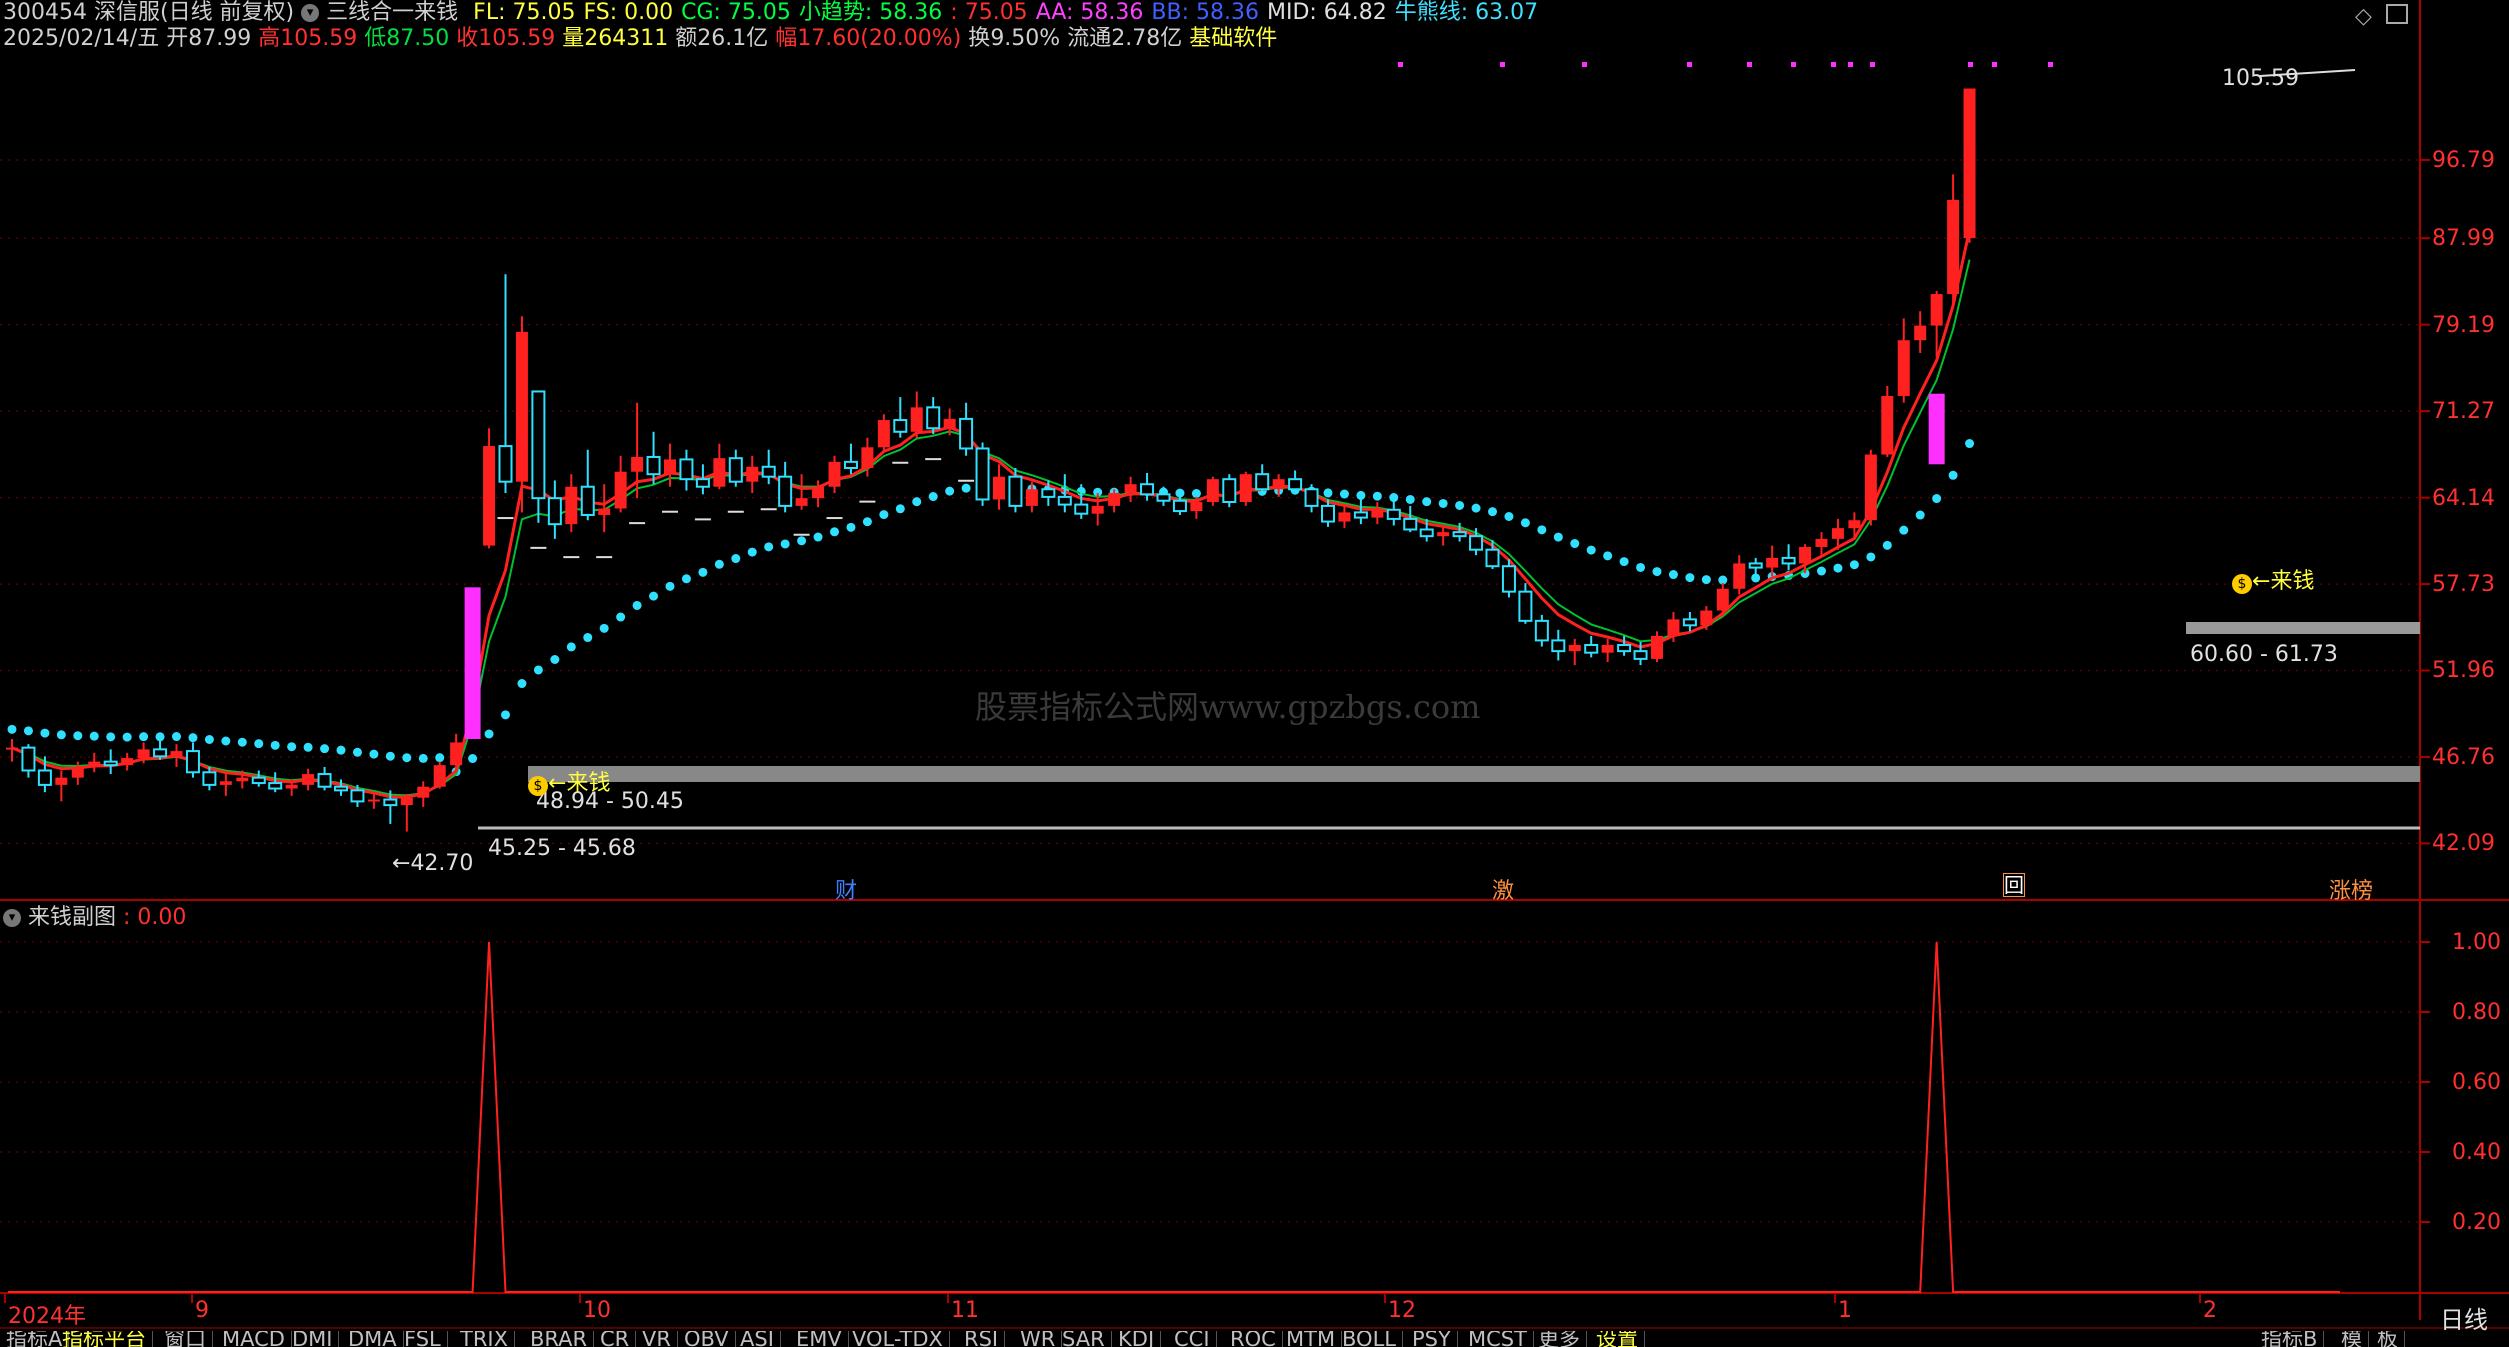 The height and width of the screenshot is (1347, 2509). What do you see at coordinates (2463, 498) in the screenshot?
I see `price-tick-label: 64.14` at bounding box center [2463, 498].